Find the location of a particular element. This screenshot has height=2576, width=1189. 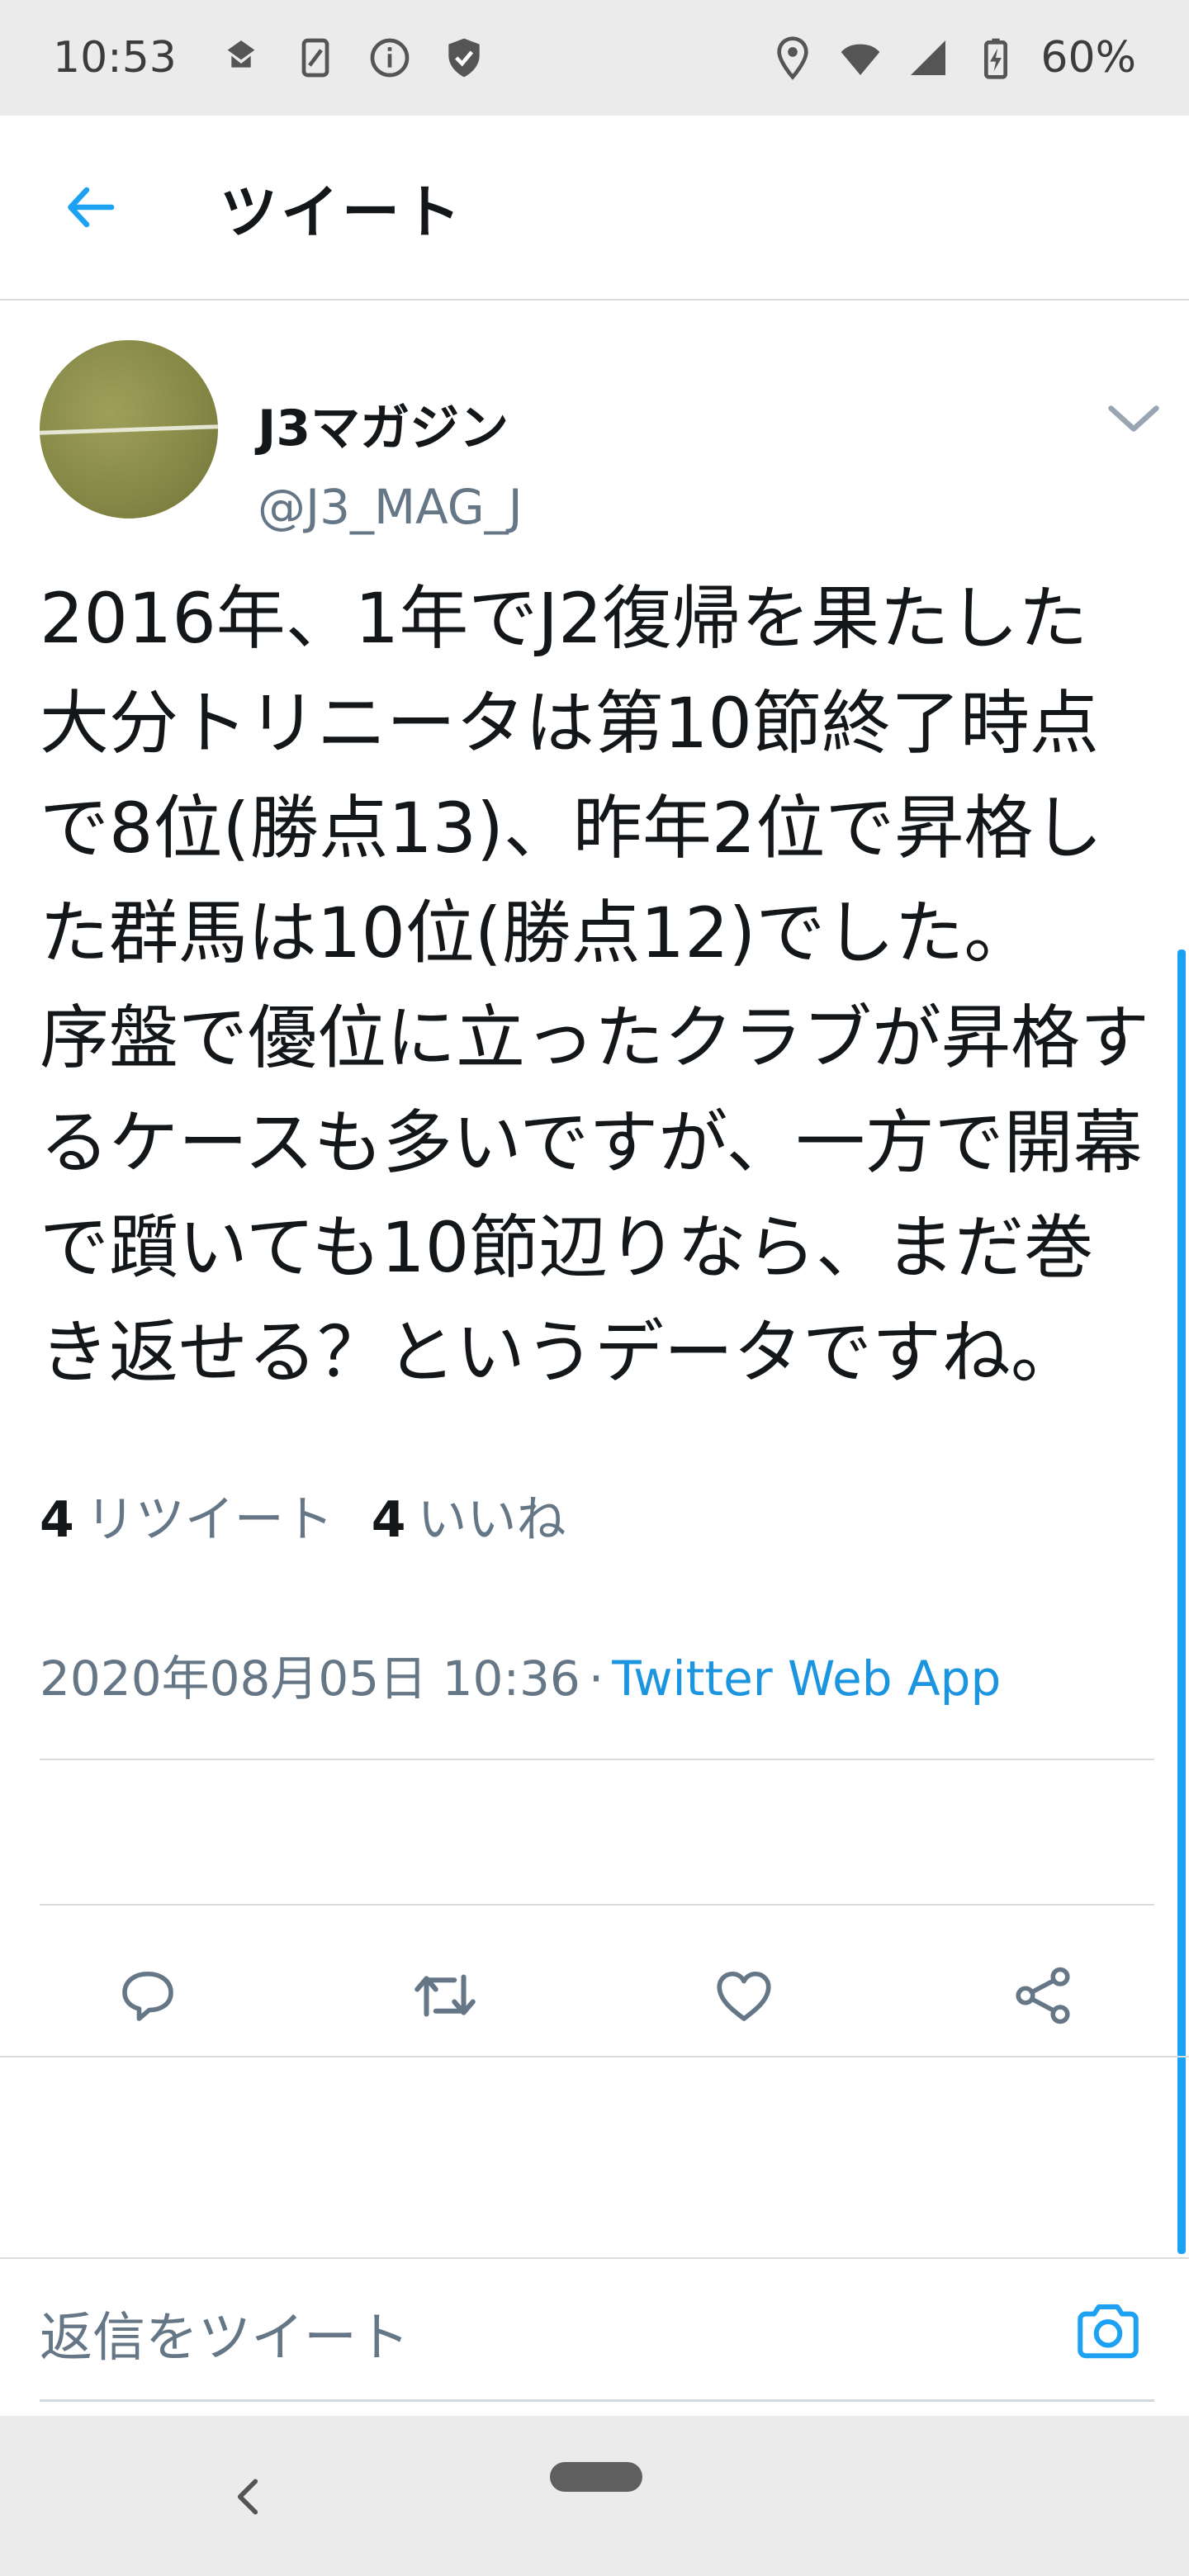

page-title: ツイート is located at coordinates (342, 212).